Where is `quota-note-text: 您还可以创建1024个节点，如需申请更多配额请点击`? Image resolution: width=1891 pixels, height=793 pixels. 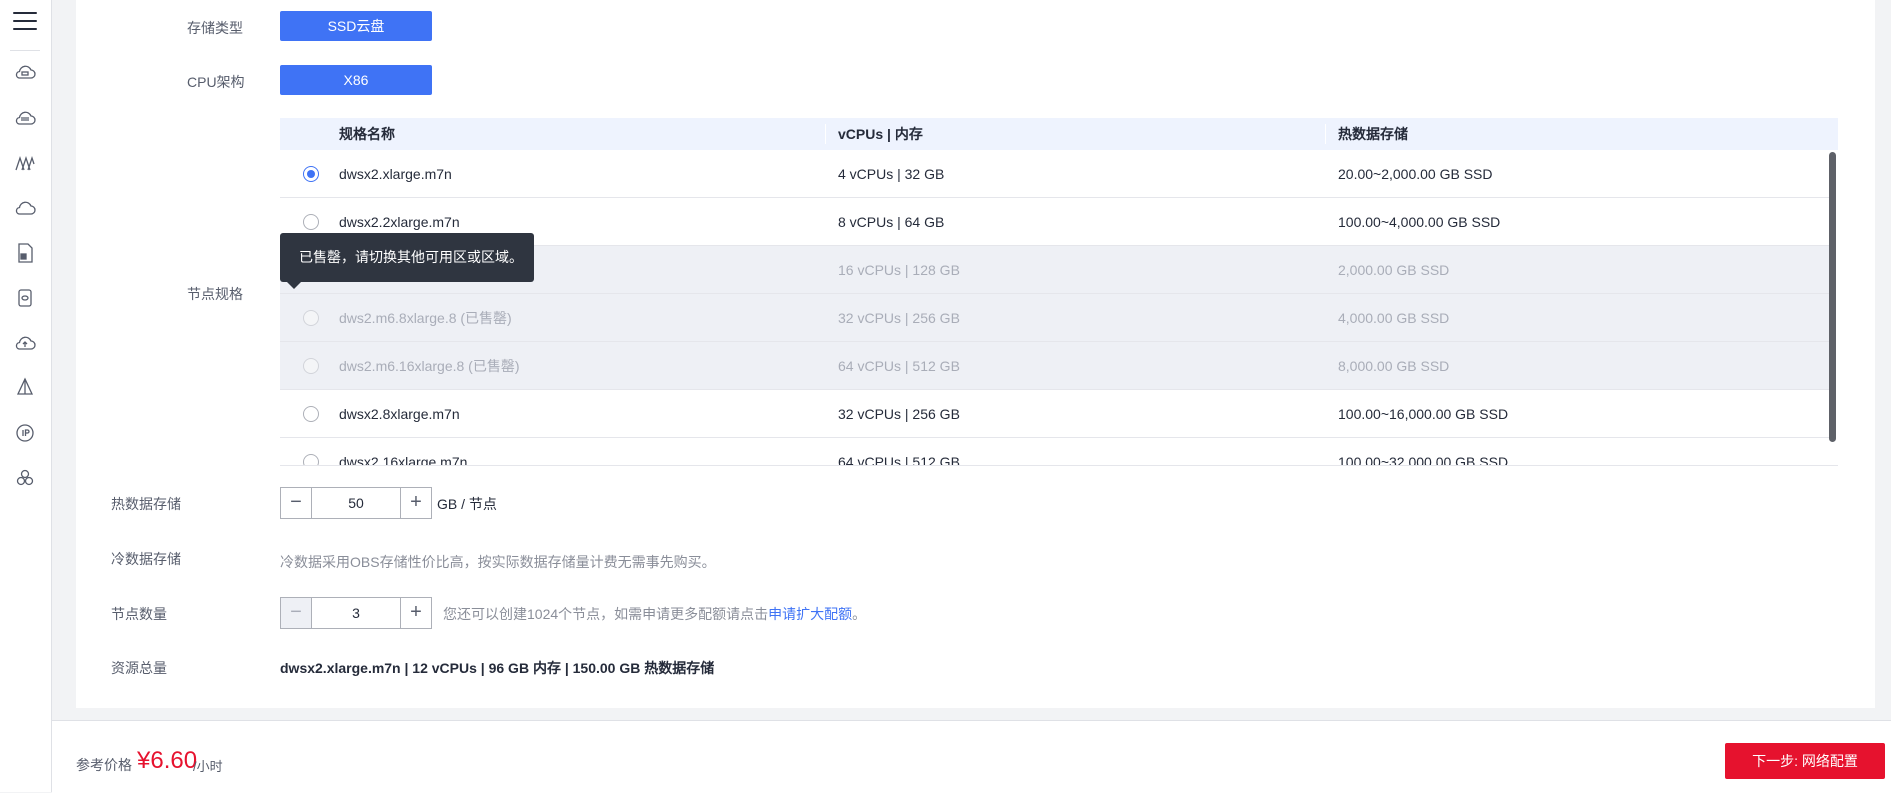
quota-note-text: 您还可以创建1024个节点，如需申请更多配额请点击 is located at coordinates (606, 614).